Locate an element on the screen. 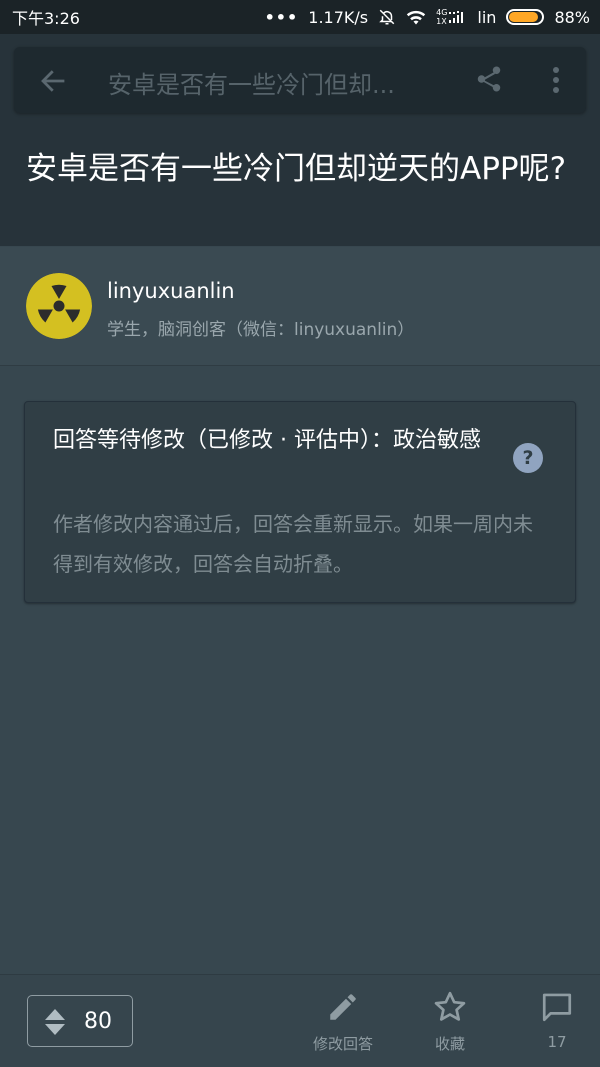 The width and height of the screenshot is (600, 1067). comment-count: 17 is located at coordinates (557, 1042).